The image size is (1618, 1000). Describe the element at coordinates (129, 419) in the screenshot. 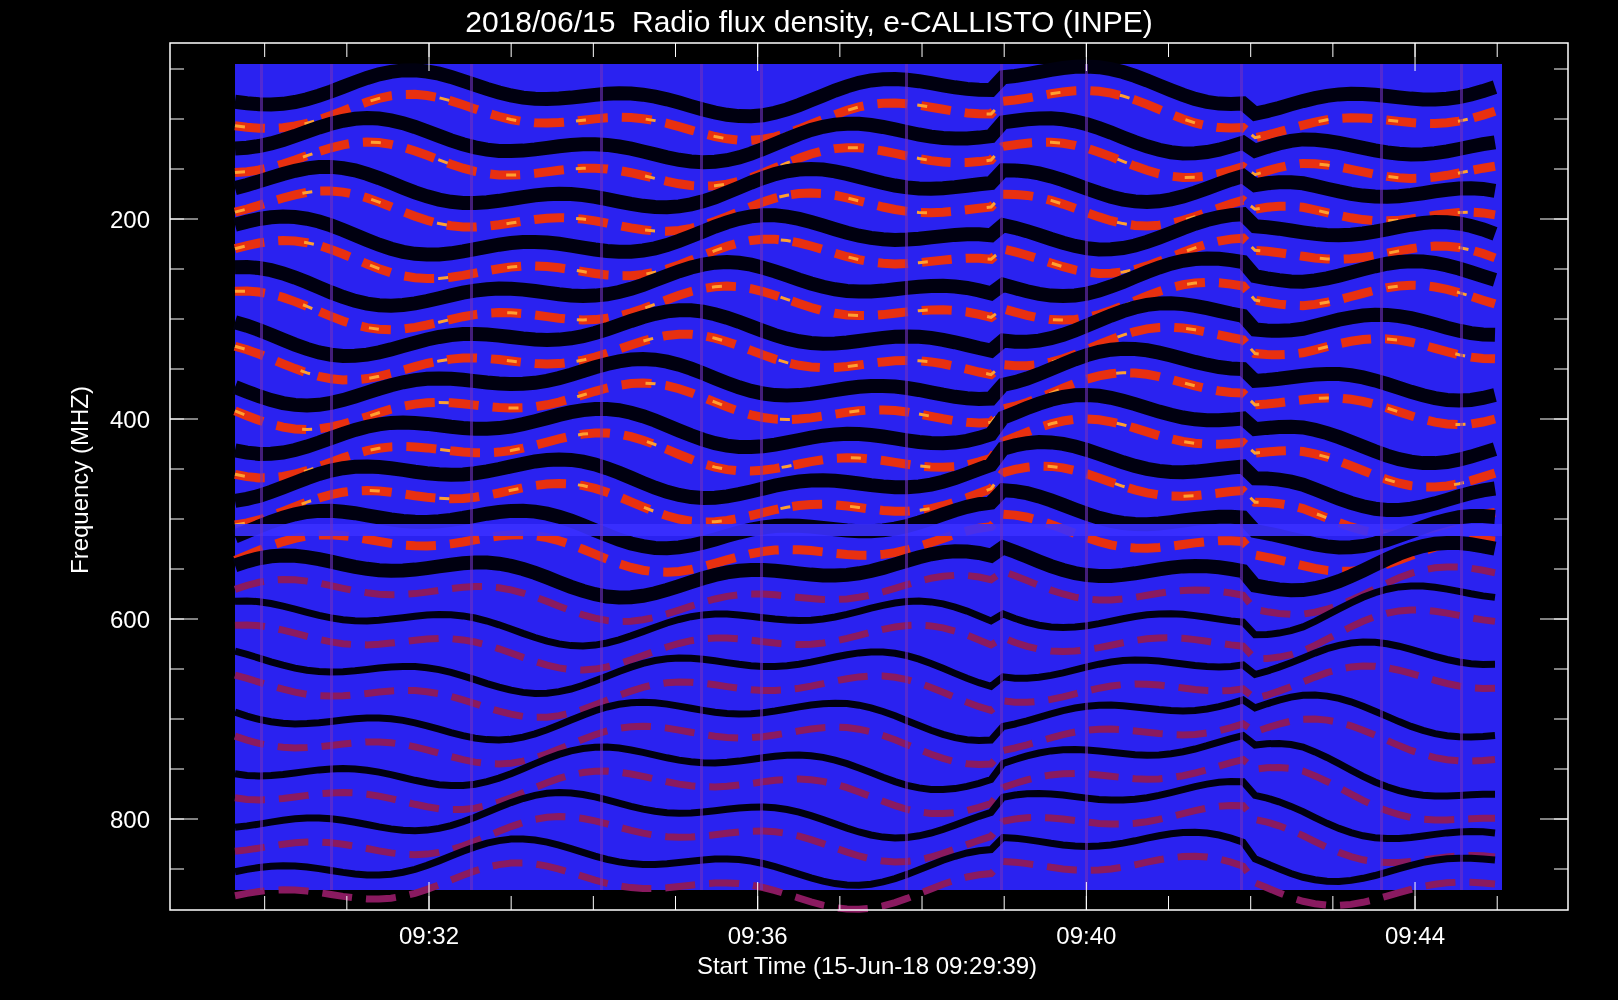

I see `y-tick-label: 400` at that location.